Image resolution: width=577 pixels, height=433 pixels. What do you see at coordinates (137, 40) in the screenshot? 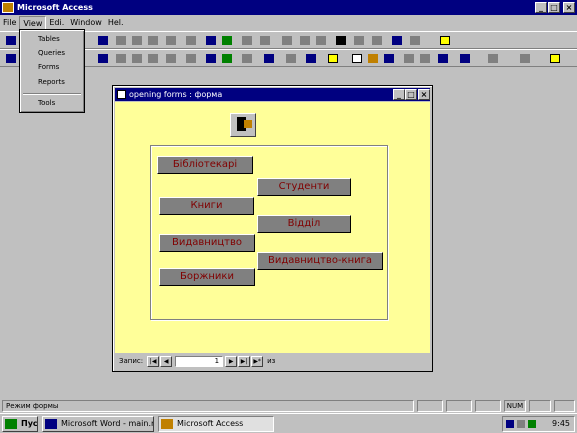
I see `copy-icon` at bounding box center [137, 40].